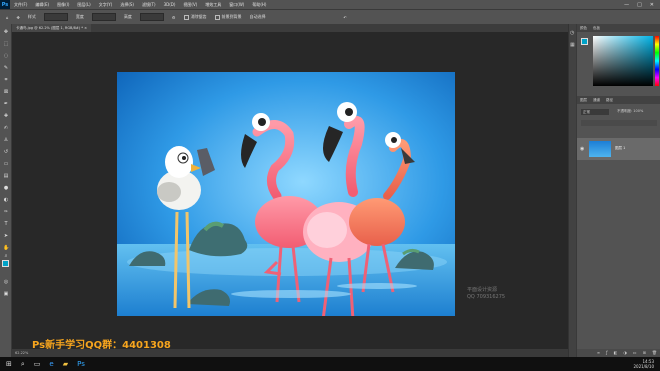 Image resolution: width=660 pixels, height=371 pixels. Describe the element at coordinates (290, 353) in the screenshot. I see `status-bar: 62.22%` at that location.